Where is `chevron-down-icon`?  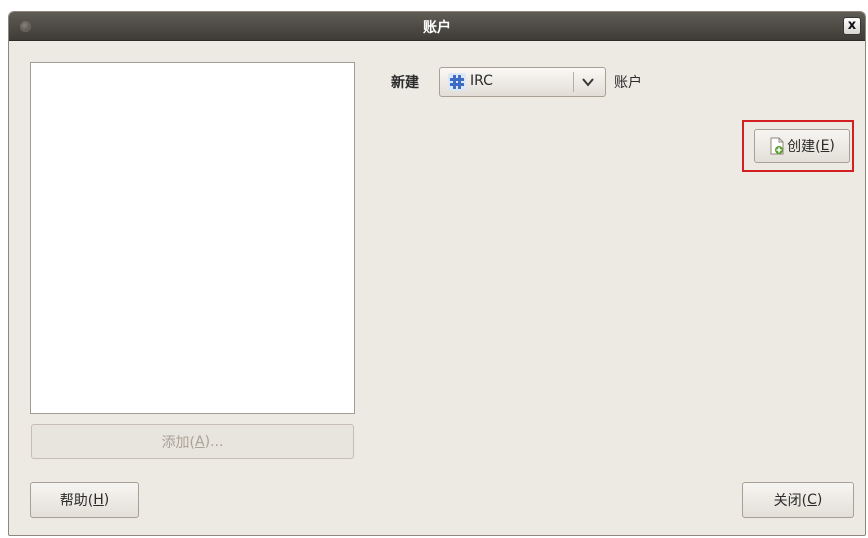 chevron-down-icon is located at coordinates (588, 82).